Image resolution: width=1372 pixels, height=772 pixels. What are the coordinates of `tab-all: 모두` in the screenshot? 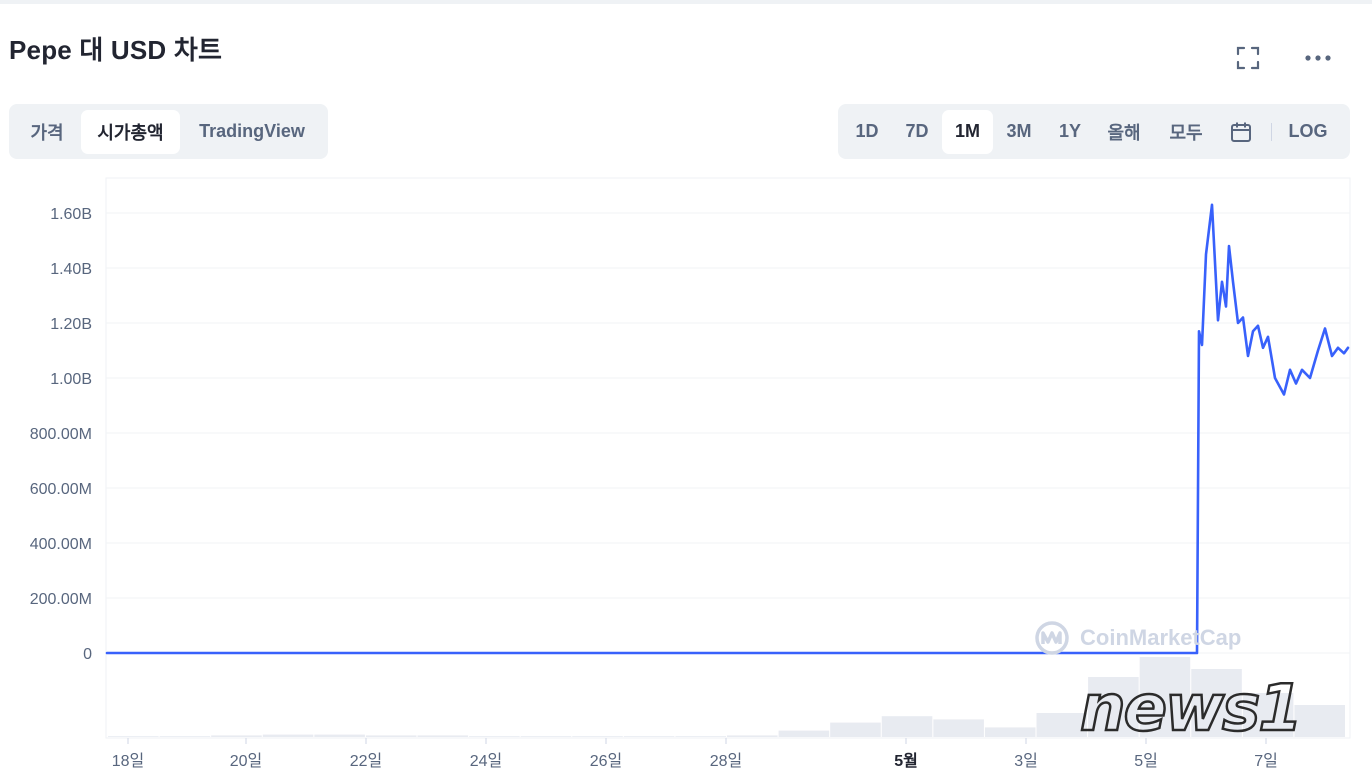 It's located at (1186, 132).